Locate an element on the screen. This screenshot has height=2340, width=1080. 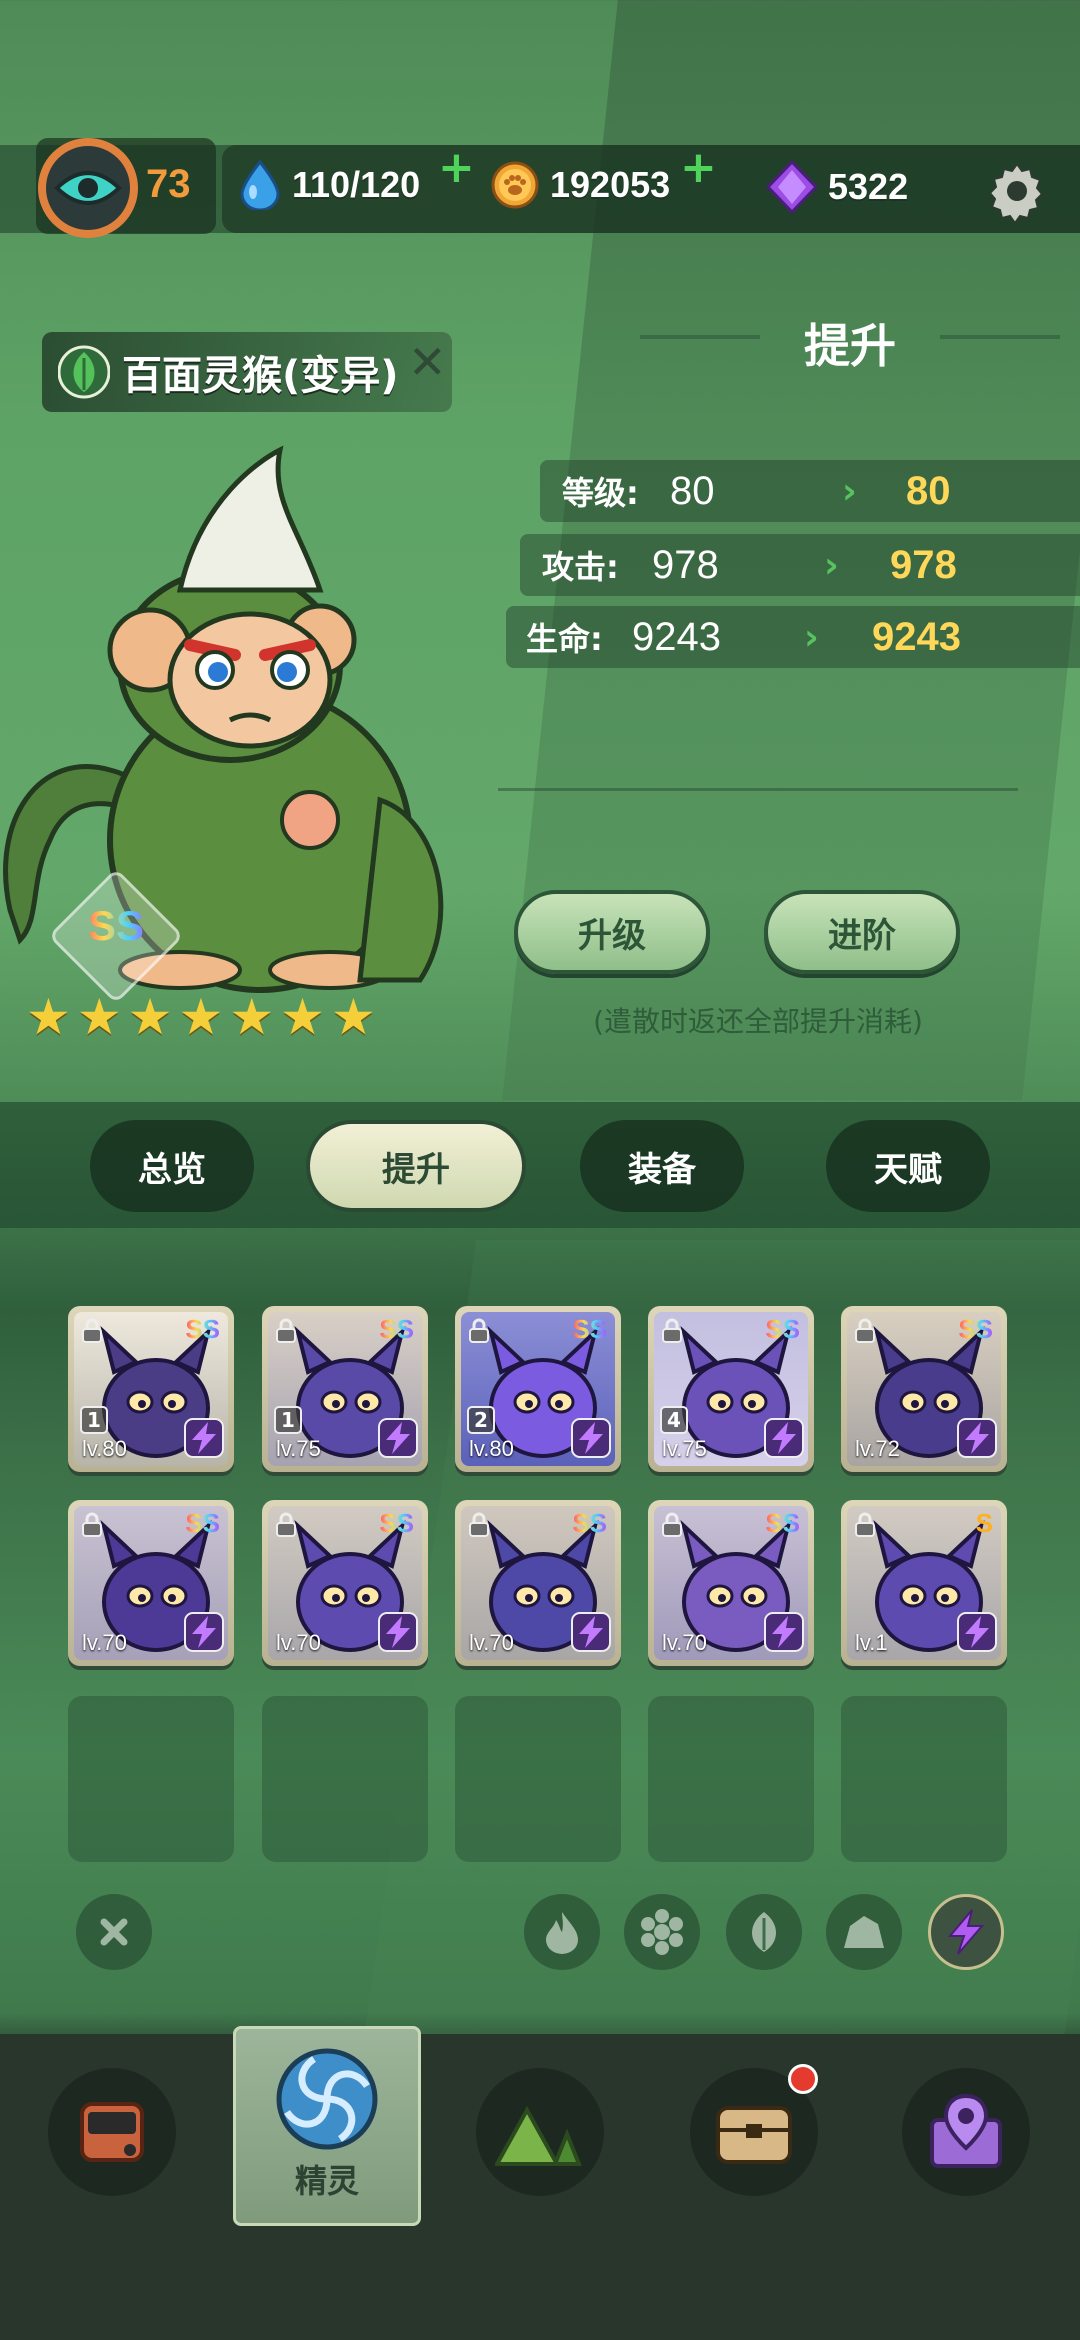
stat-row-hp: 生命: 9243 › 9243 is located at coordinates (793, 637).